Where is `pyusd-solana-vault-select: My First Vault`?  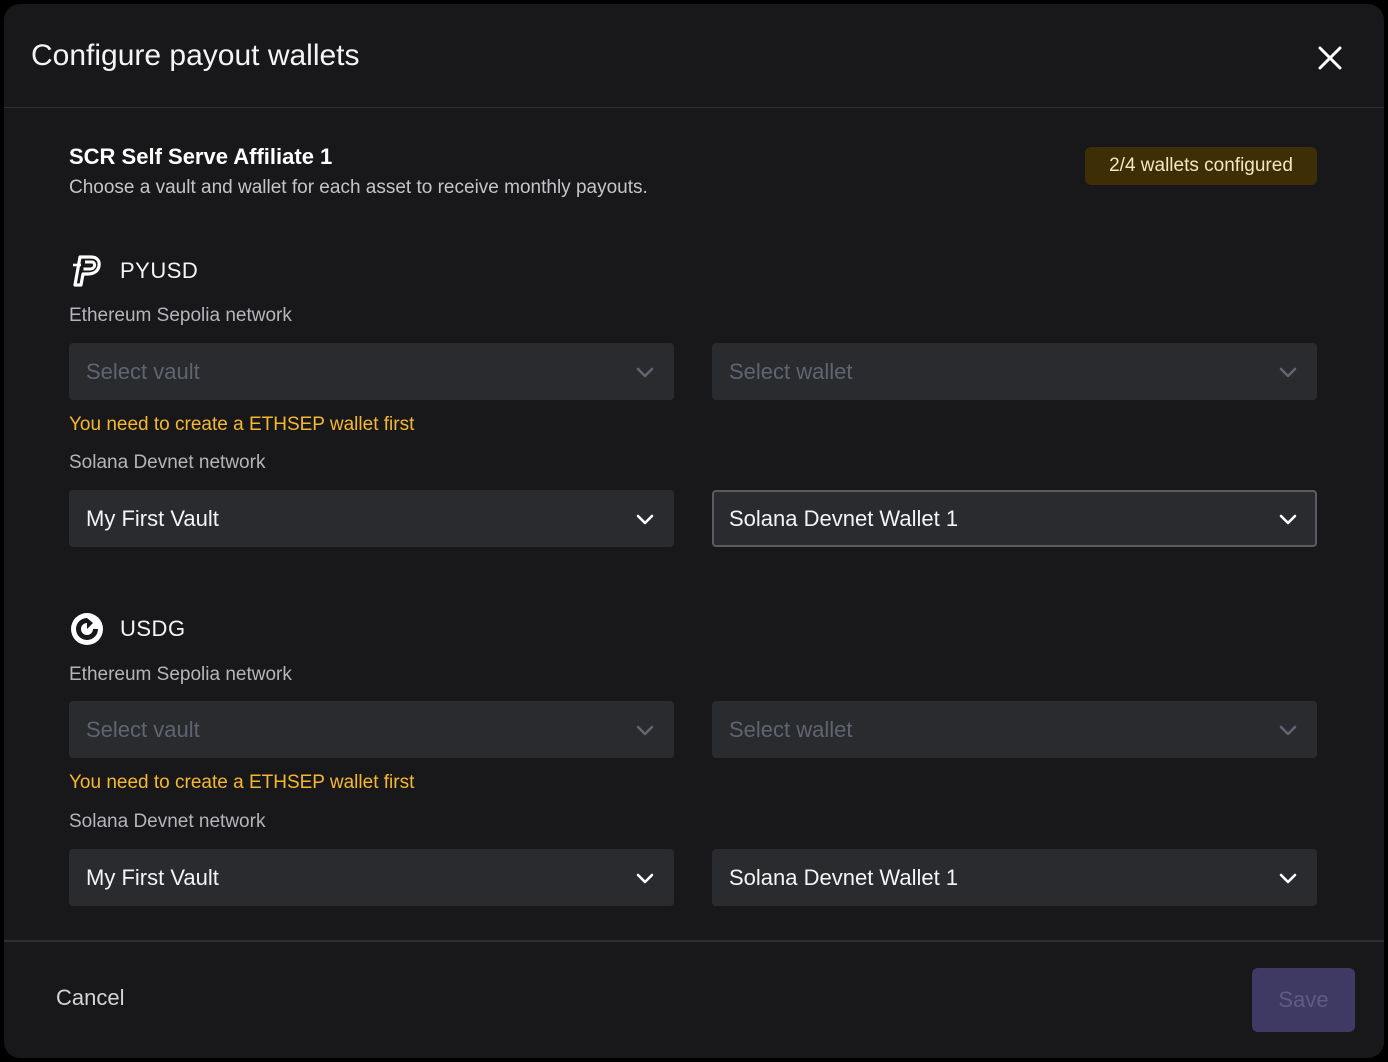
pyusd-solana-vault-select: My First Vault is located at coordinates (371, 518).